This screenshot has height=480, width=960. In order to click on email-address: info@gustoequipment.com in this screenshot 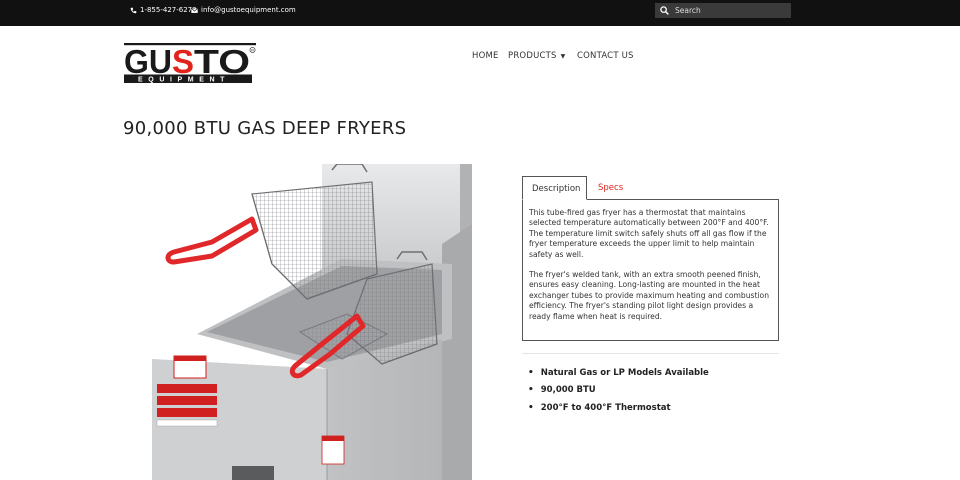, I will do `click(248, 10)`.